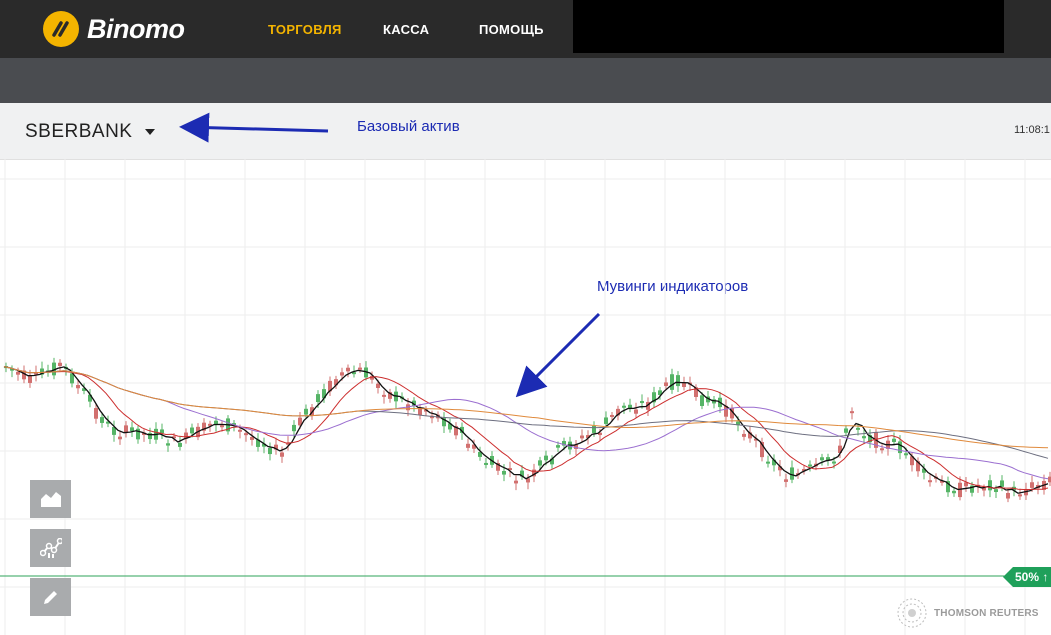 Image resolution: width=1051 pixels, height=635 pixels. Describe the element at coordinates (986, 613) in the screenshot. I see `watermark-text: THOMSON REUTERS` at that location.